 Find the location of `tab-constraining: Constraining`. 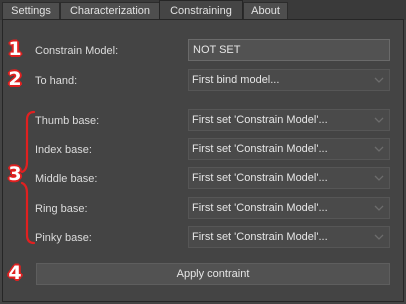

tab-constraining: Constraining is located at coordinates (201, 10).